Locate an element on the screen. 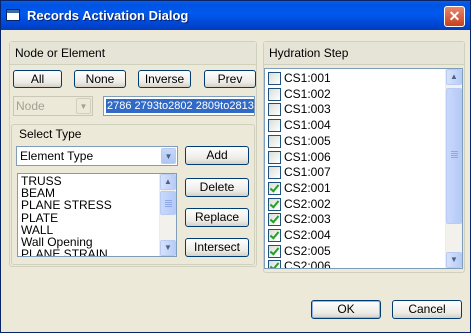 Image resolution: width=471 pixels, height=333 pixels. replace-button: Replace is located at coordinates (217, 217).